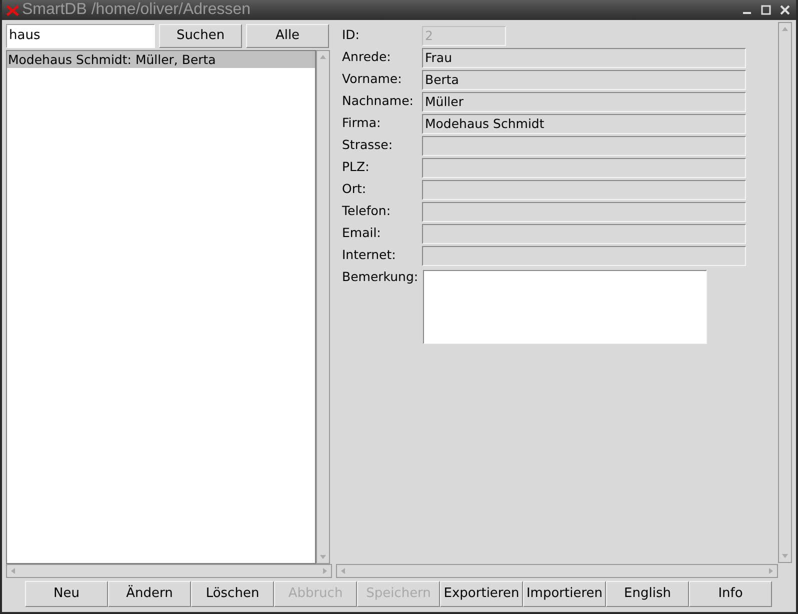  I want to click on action-button: English, so click(647, 594).